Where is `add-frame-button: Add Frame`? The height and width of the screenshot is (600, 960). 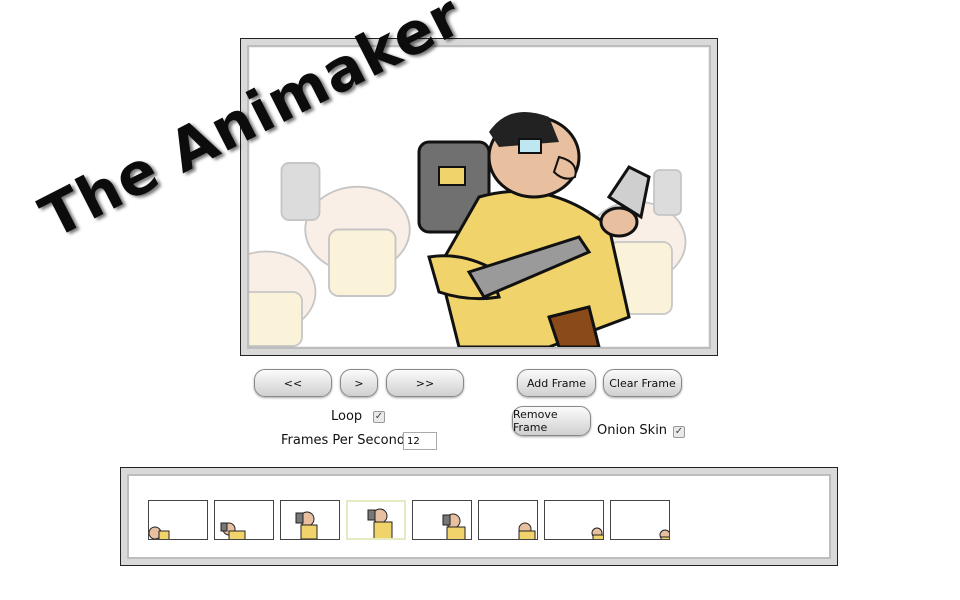 add-frame-button: Add Frame is located at coordinates (556, 383).